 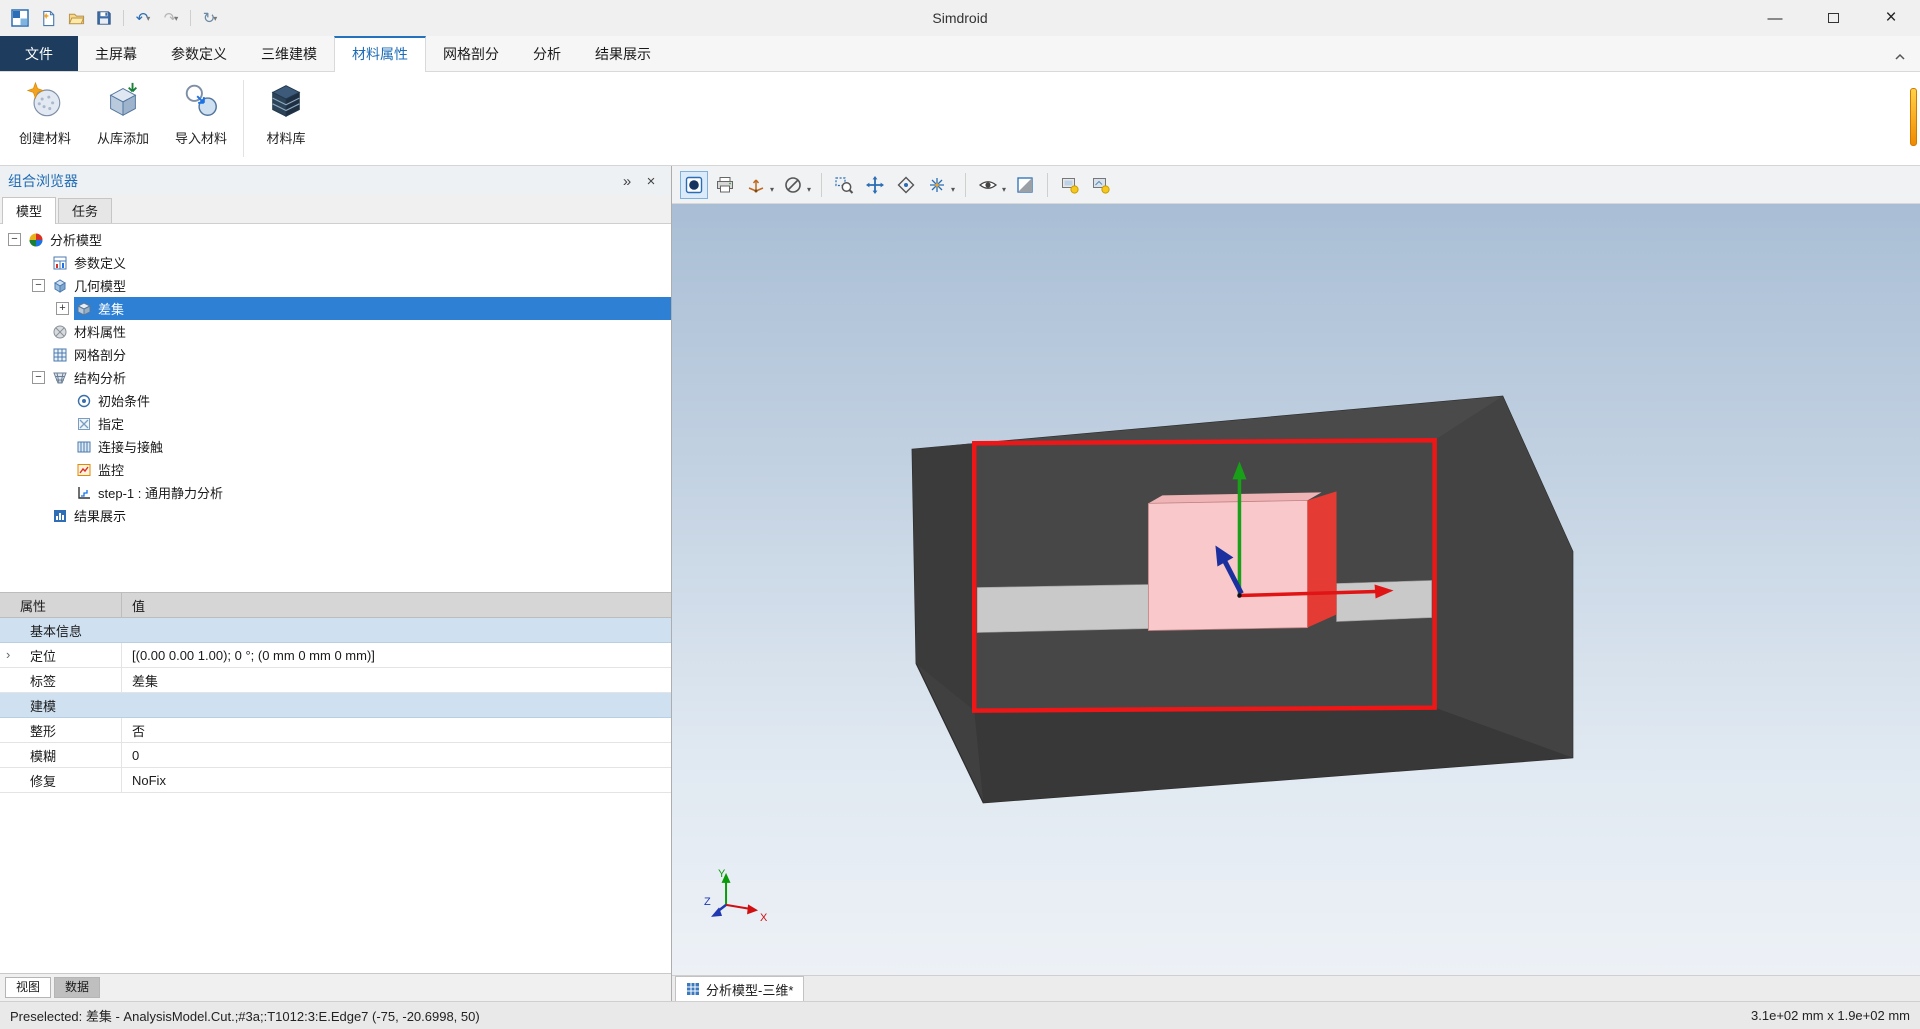 What do you see at coordinates (937, 185) in the screenshot?
I see `snap-button` at bounding box center [937, 185].